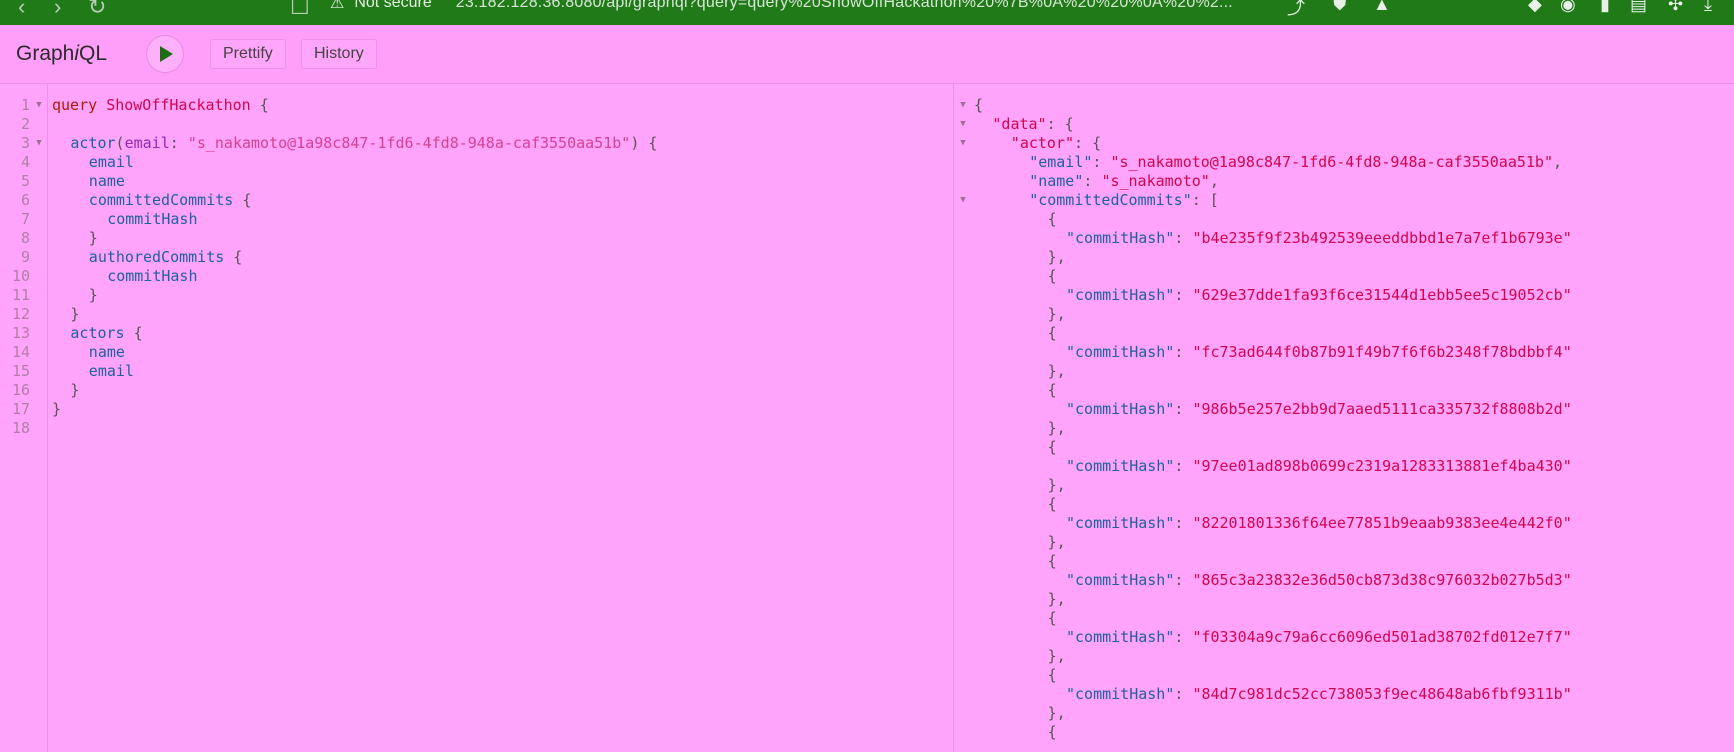  Describe the element at coordinates (1638, 7) in the screenshot. I see `extension-4-icon: ▤` at that location.